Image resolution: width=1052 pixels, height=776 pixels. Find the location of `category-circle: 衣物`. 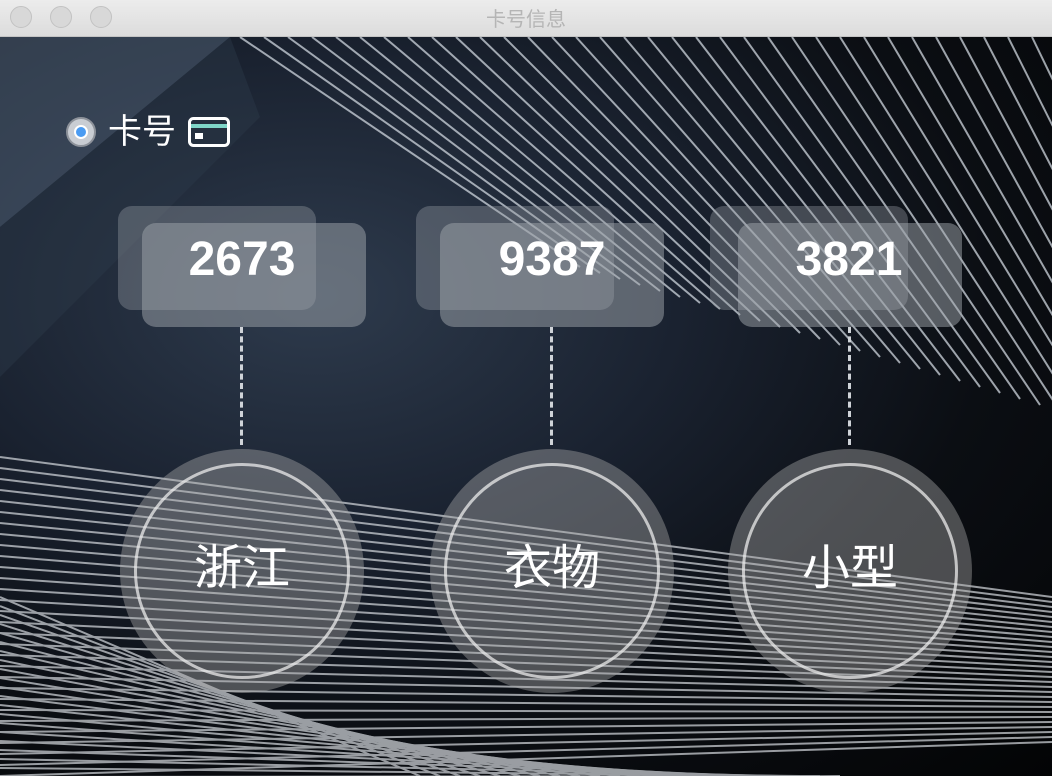

category-circle: 衣物 is located at coordinates (552, 571).